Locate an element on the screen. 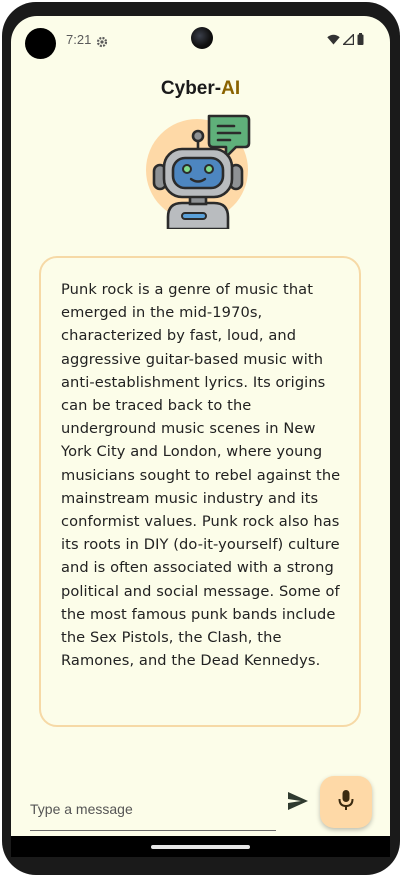 Image resolution: width=406 pixels, height=877 pixels. status-time: 7:21 is located at coordinates (79, 39).